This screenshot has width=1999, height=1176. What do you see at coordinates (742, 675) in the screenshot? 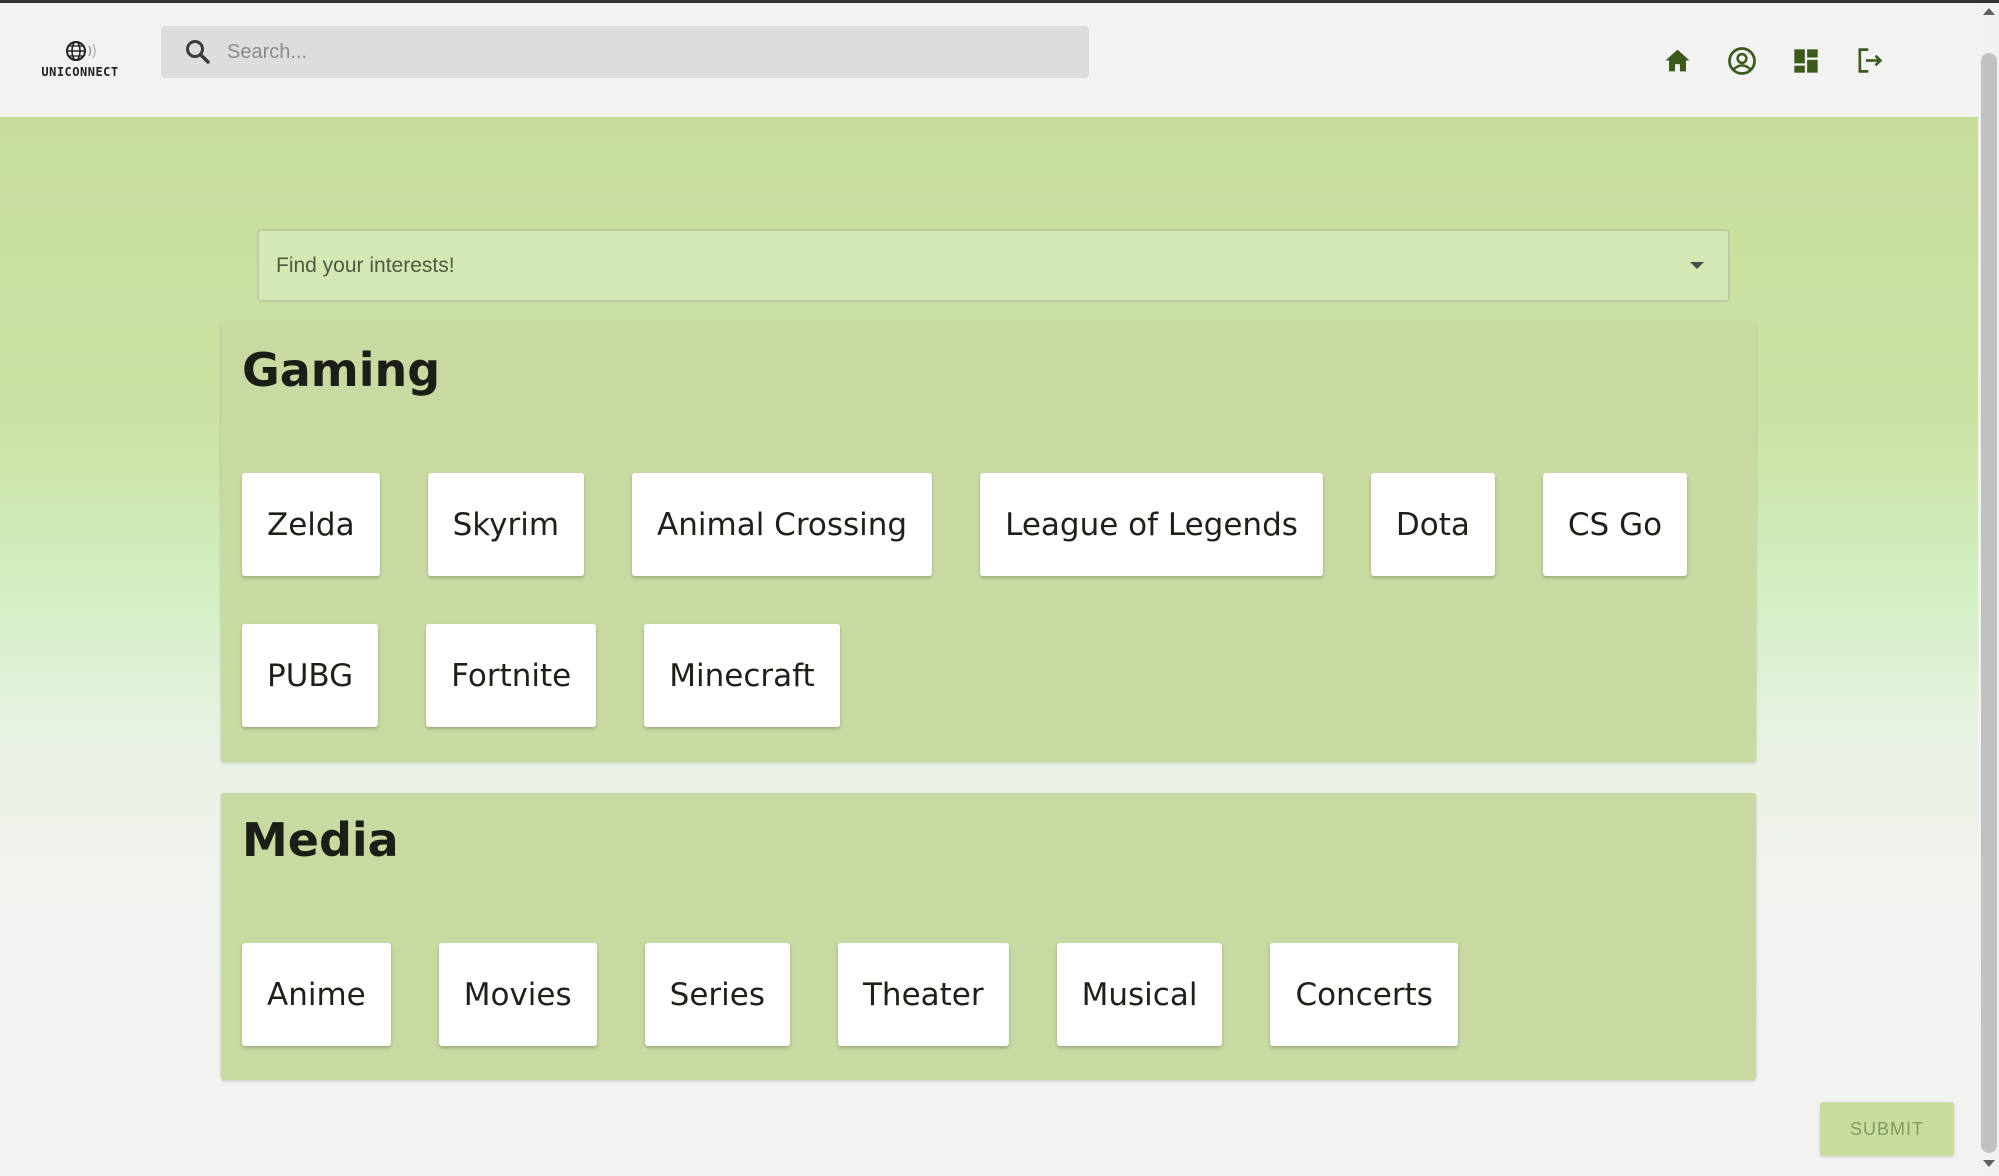
I see `interest-chip: Minecraft` at bounding box center [742, 675].